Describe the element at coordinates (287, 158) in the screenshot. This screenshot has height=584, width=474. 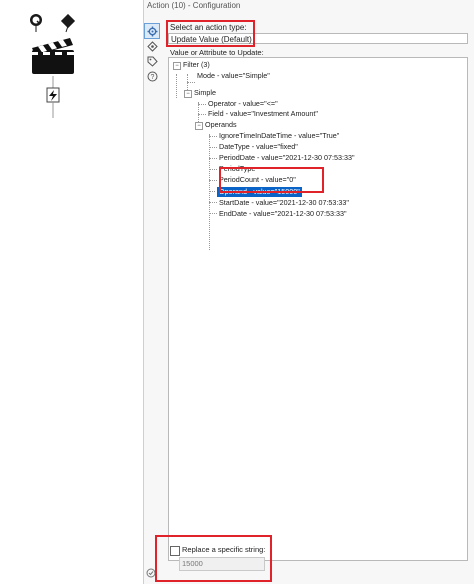
I see `tree-node-perioddate: PeriodDate - value="2021-12-30 07:53:33"` at that location.